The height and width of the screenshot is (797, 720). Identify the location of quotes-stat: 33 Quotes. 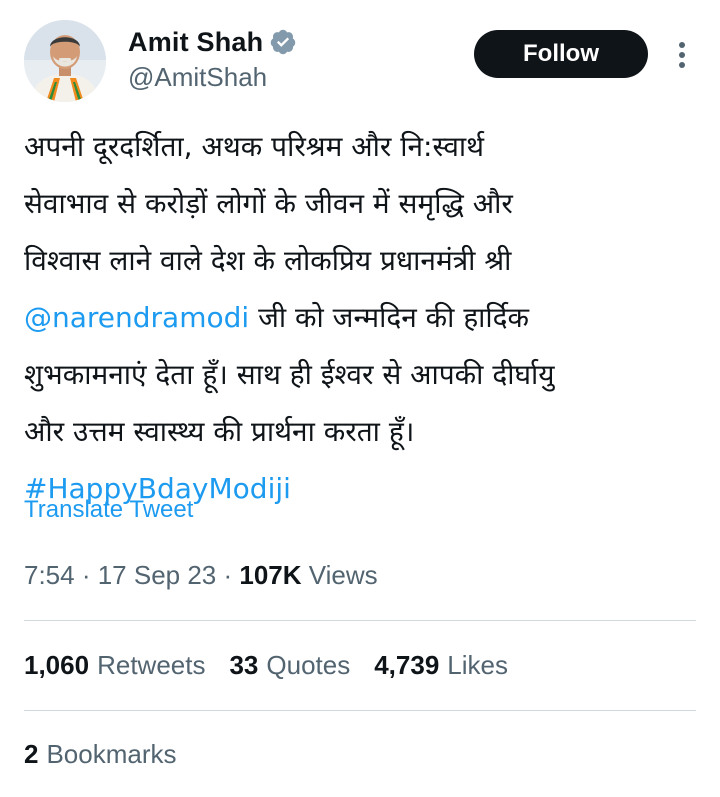
(289, 665).